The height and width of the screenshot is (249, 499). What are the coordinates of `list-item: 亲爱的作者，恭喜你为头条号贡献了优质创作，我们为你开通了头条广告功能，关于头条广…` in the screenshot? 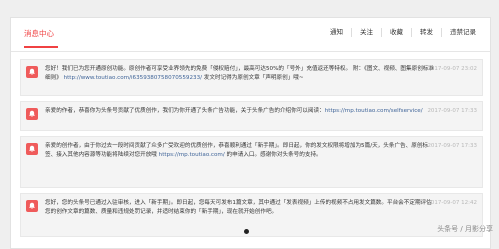 It's located at (251, 116).